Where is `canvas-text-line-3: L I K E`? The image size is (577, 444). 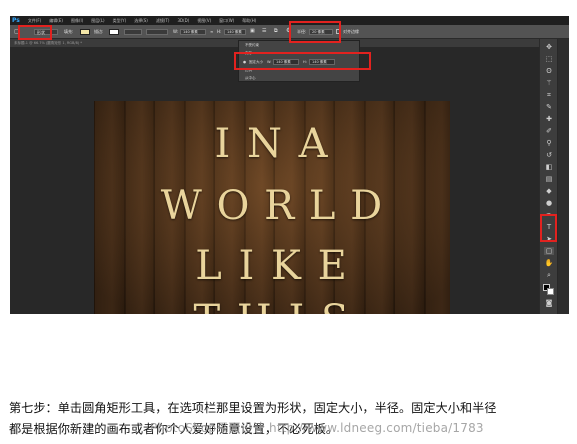
canvas-text-line-3: L I K E is located at coordinates (272, 266).